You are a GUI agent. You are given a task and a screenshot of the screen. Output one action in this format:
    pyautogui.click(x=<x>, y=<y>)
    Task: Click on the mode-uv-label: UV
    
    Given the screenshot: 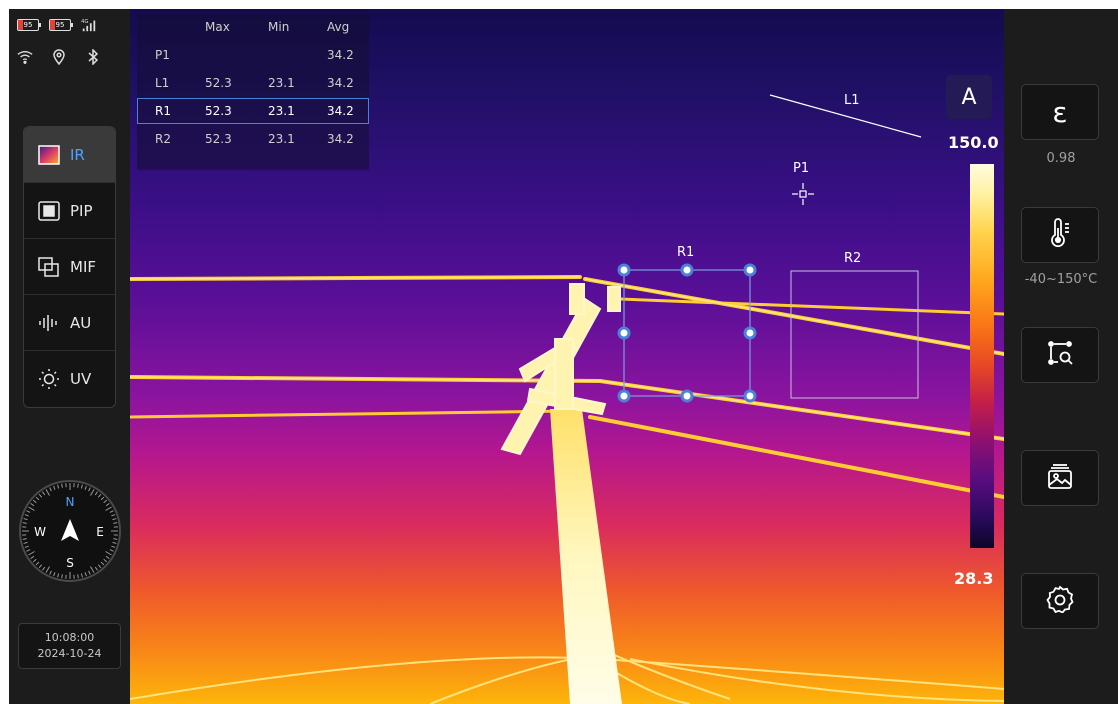 What is the action you would take?
    pyautogui.click(x=81, y=379)
    